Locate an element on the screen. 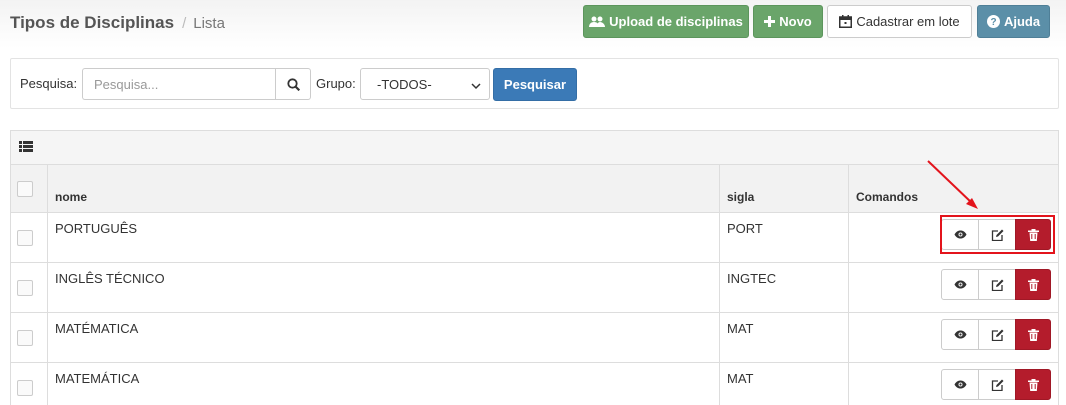 This screenshot has height=405, width=1066. cell-nome: MATEMÁTICA is located at coordinates (384, 384).